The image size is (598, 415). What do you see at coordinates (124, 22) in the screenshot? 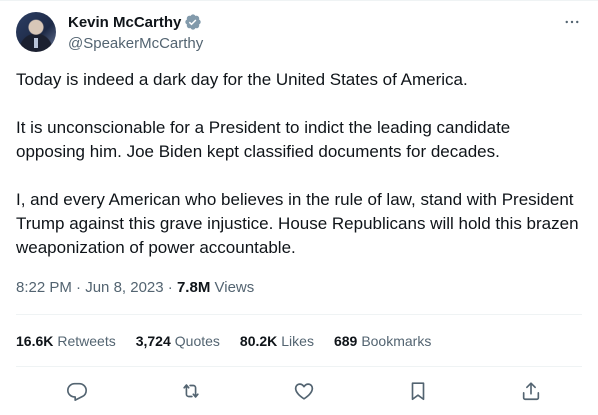
I see `author-name: Kevin McCarthy` at bounding box center [124, 22].